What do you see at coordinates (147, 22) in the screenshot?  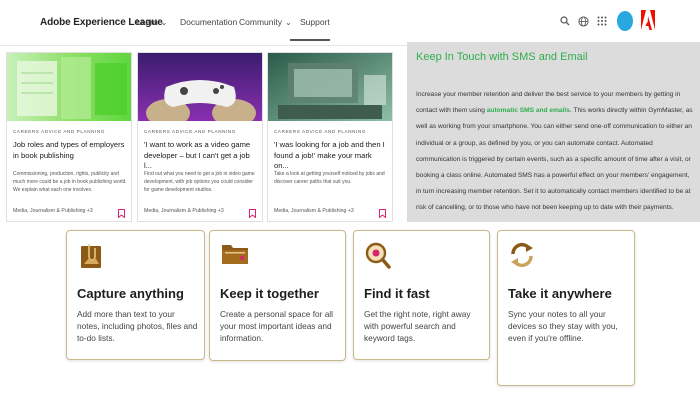 I see `nav-learn-label: Learn` at bounding box center [147, 22].